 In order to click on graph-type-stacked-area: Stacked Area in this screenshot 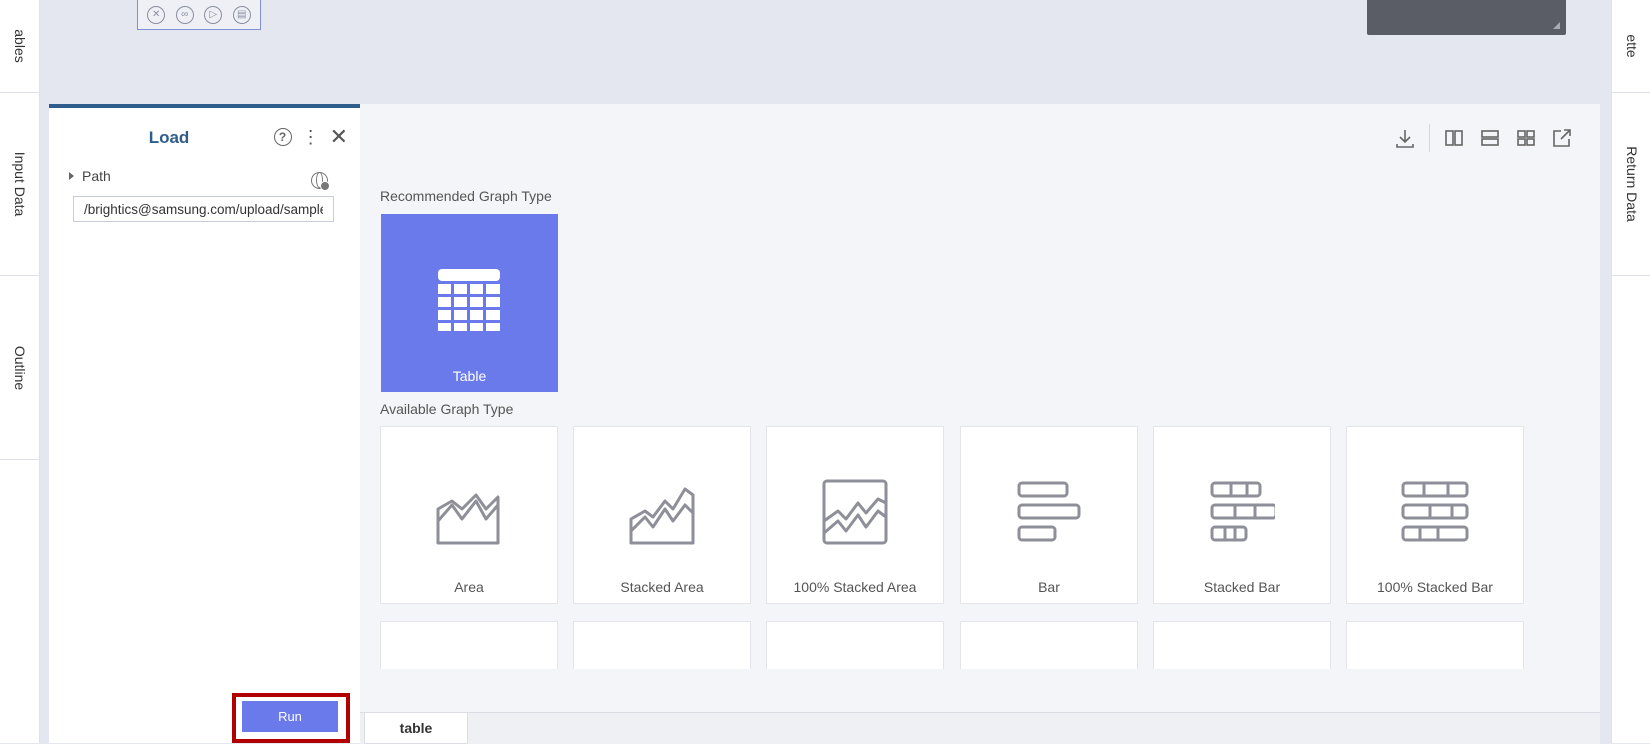, I will do `click(662, 515)`.